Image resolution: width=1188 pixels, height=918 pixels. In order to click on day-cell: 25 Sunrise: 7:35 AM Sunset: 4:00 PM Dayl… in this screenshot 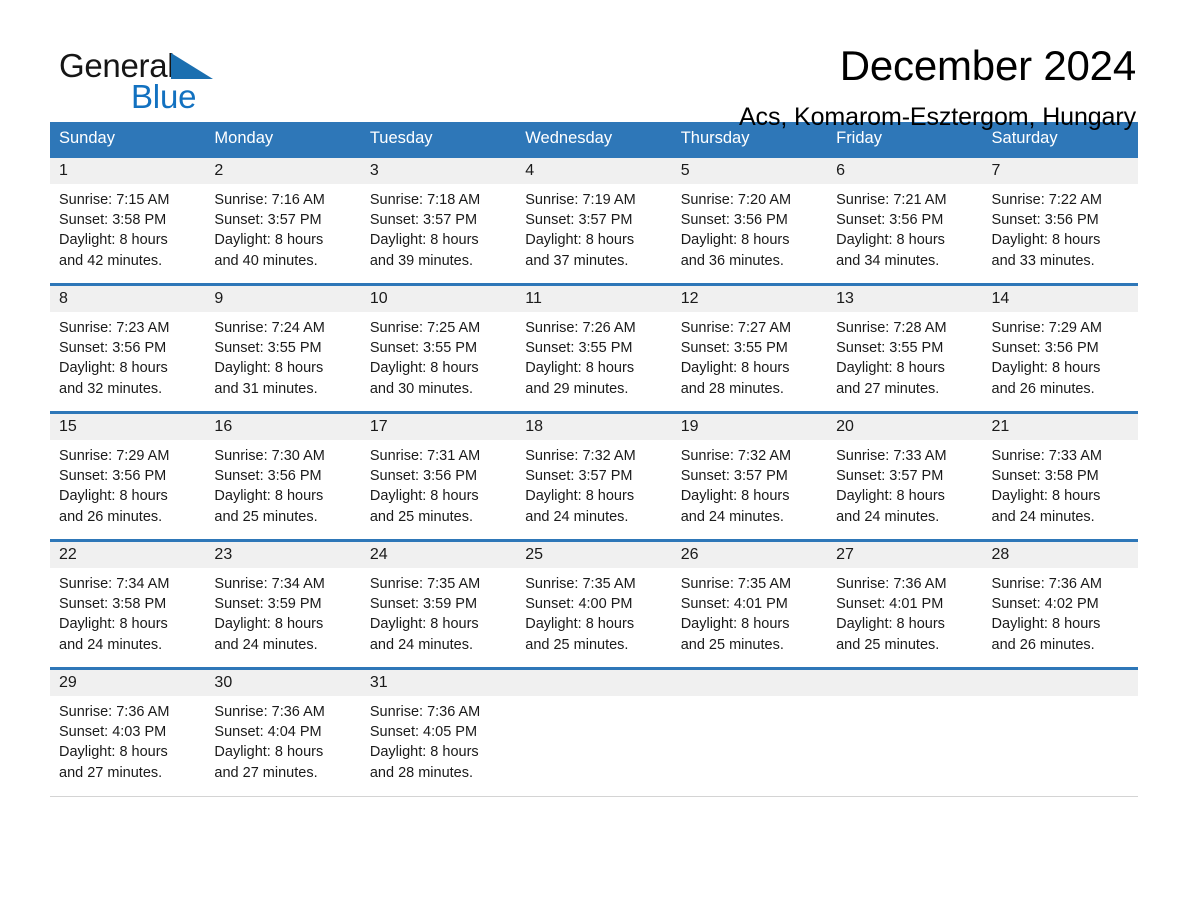, I will do `click(594, 604)`.